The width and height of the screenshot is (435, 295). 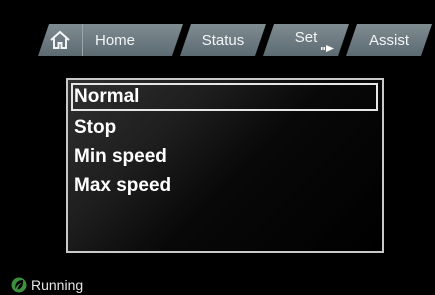 What do you see at coordinates (224, 128) in the screenshot?
I see `menu-item-stop: Stop` at bounding box center [224, 128].